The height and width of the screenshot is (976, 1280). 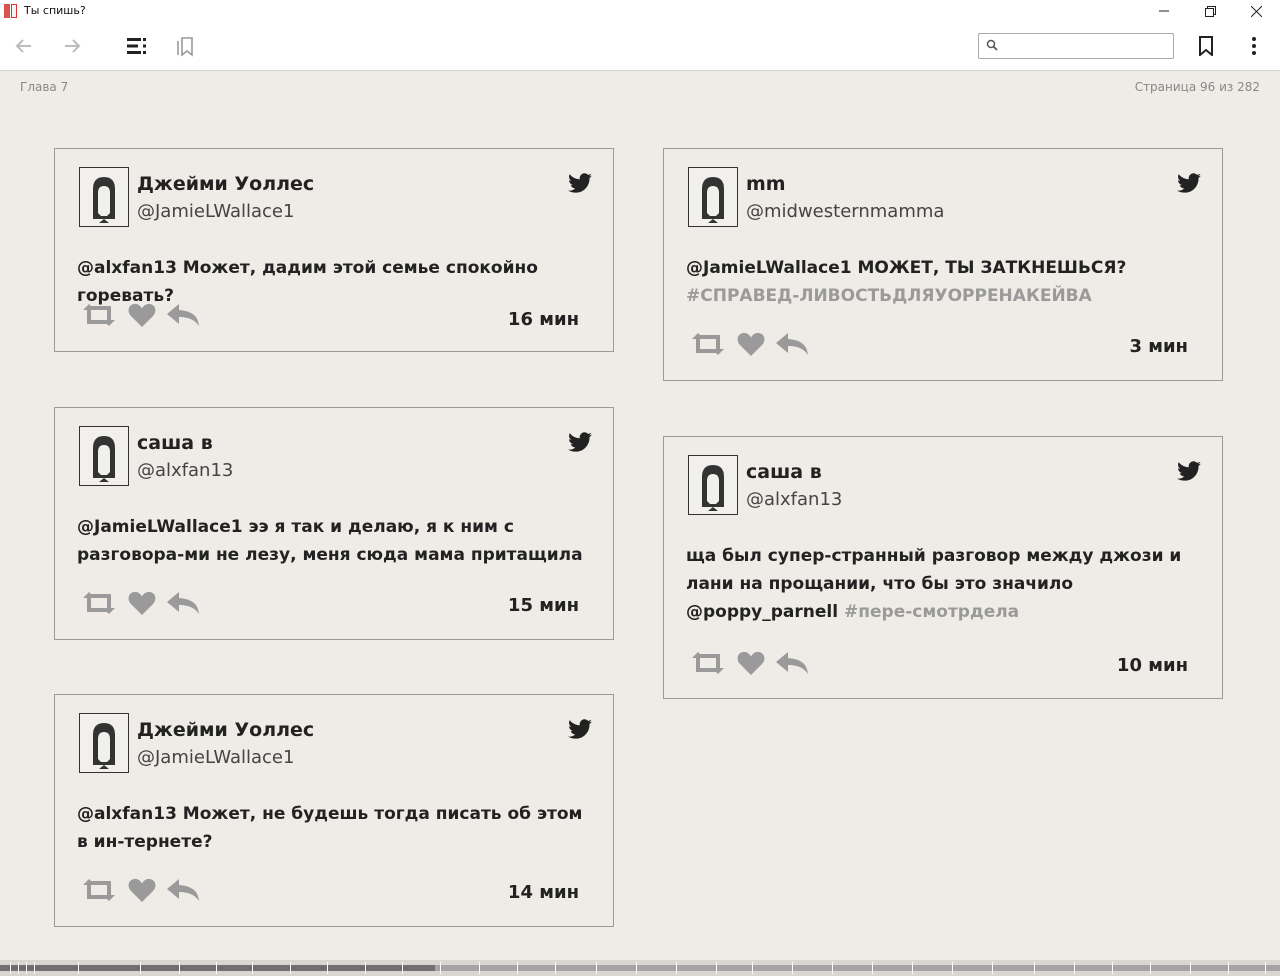 I want to click on tweet-time: 16 мин, so click(x=543, y=319).